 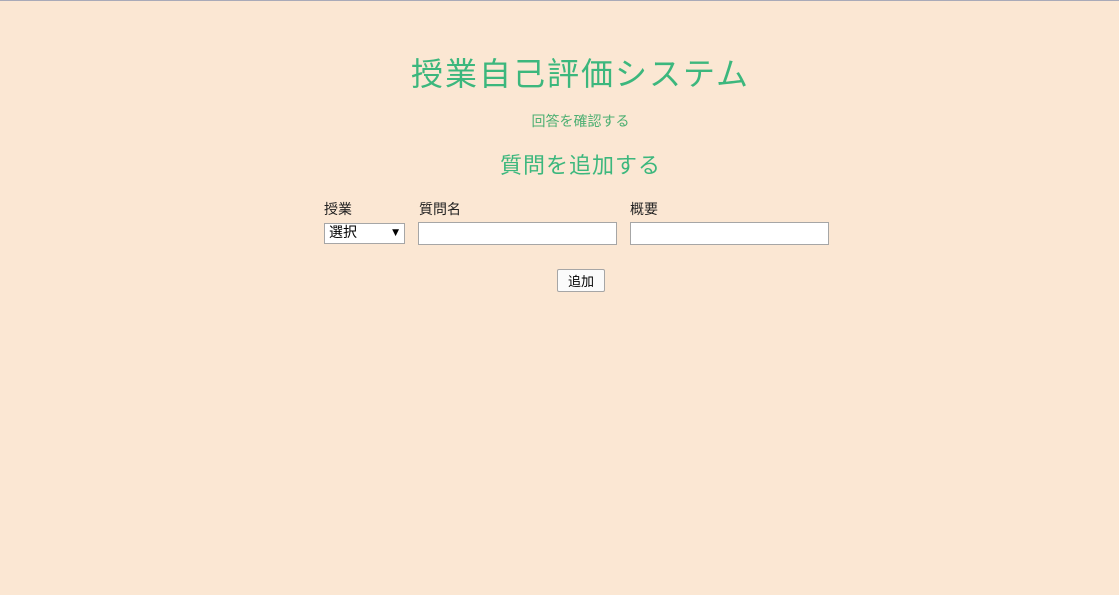 I want to click on add-button: 追加, so click(x=581, y=280).